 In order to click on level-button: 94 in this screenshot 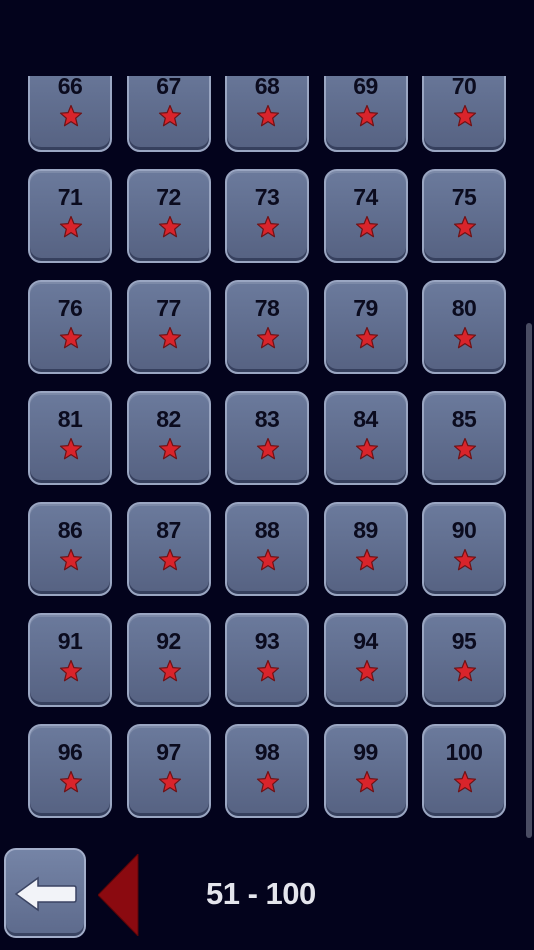, I will do `click(365, 660)`.